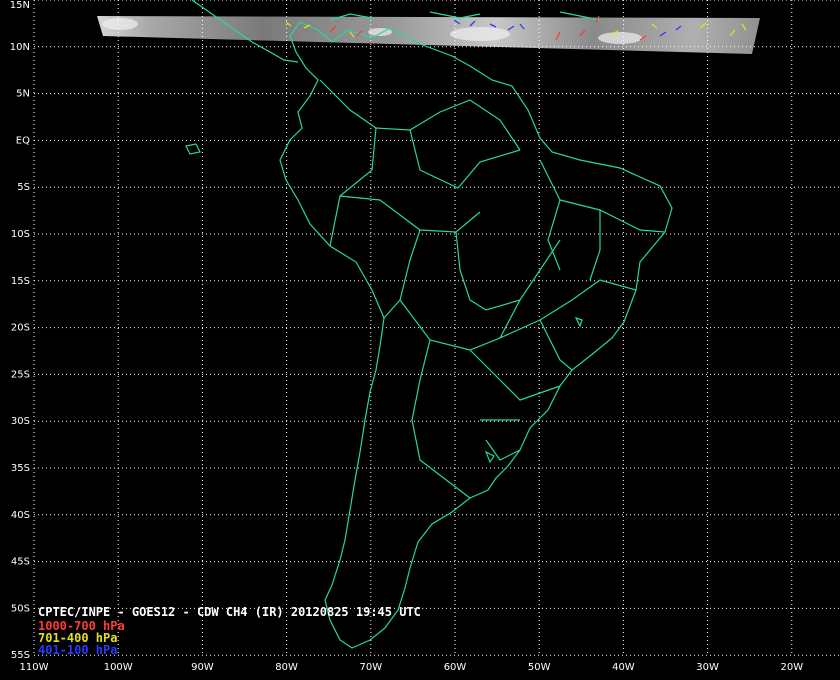  Describe the element at coordinates (77, 650) in the screenshot. I see `legend-upper-level: 401-100 hPa` at that location.